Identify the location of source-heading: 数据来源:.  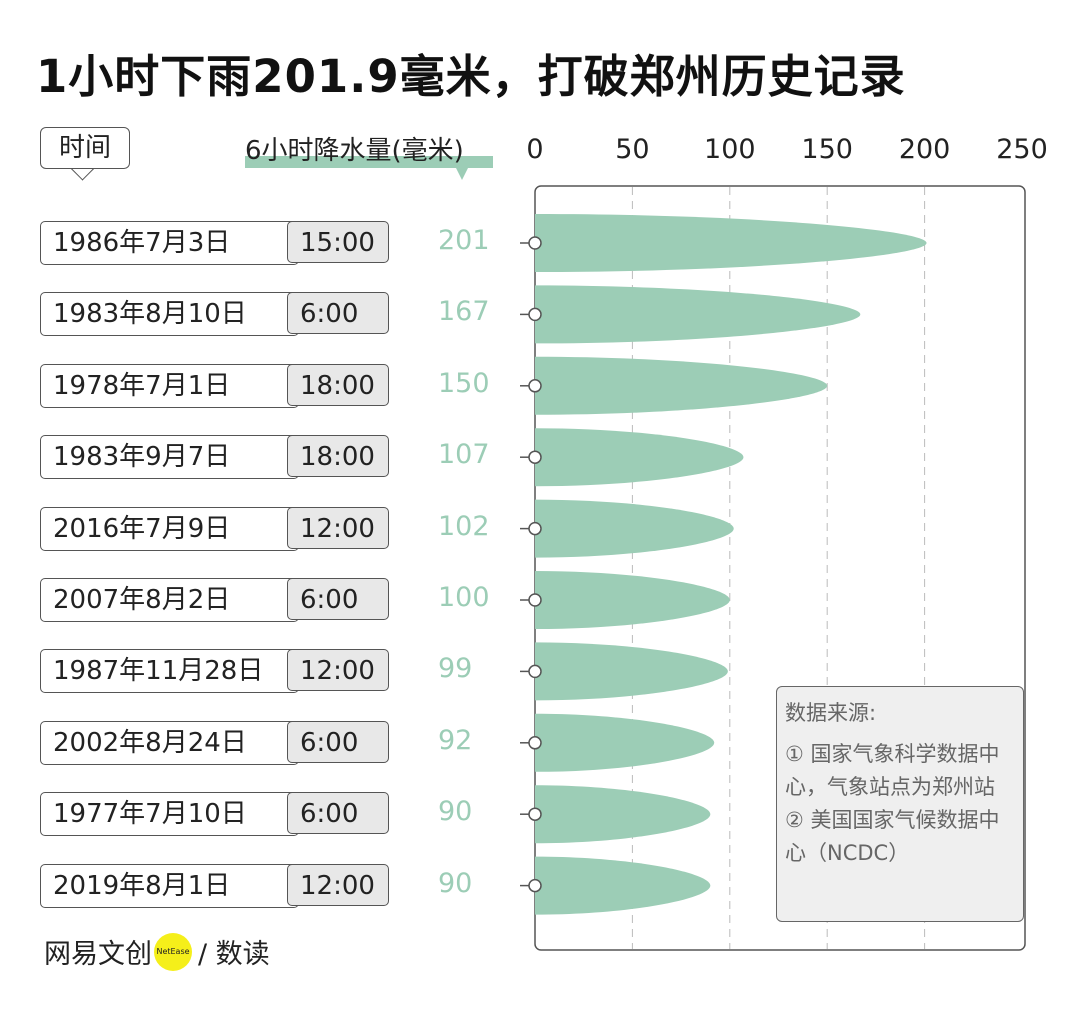
(831, 713).